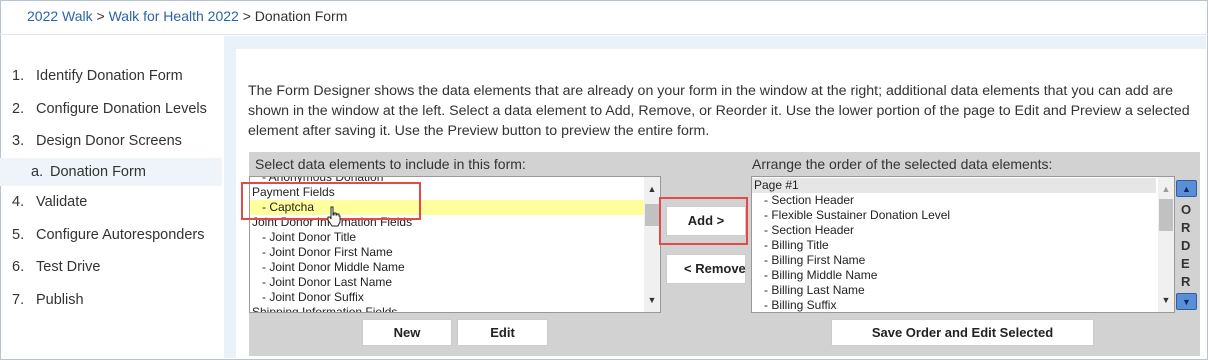 Image resolution: width=1208 pixels, height=360 pixels. Describe the element at coordinates (18, 234) in the screenshot. I see `step-number: 5.` at that location.